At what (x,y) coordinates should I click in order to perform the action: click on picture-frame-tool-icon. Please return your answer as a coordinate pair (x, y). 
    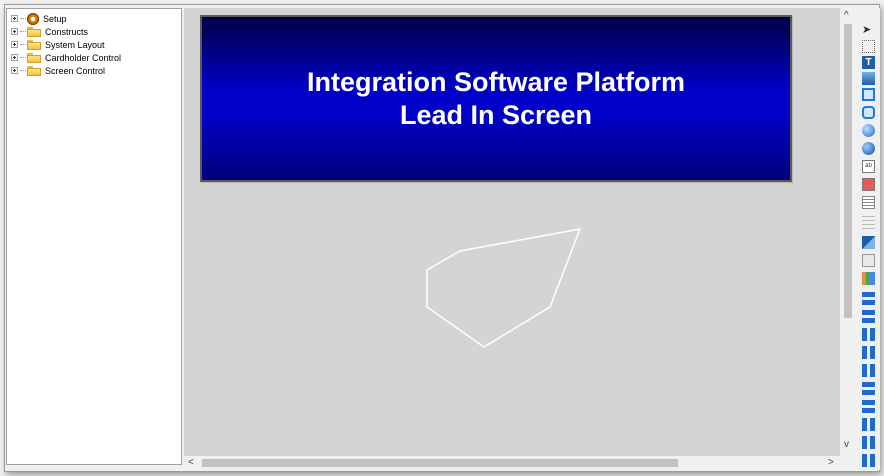
    Looking at the image, I should click on (868, 260).